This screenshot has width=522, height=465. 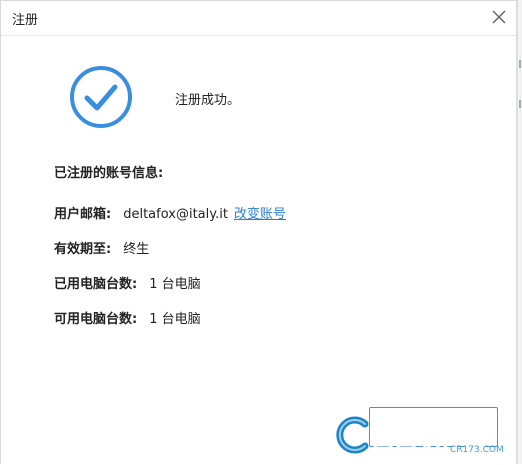 What do you see at coordinates (83, 214) in the screenshot?
I see `email-label: 用户邮箱:` at bounding box center [83, 214].